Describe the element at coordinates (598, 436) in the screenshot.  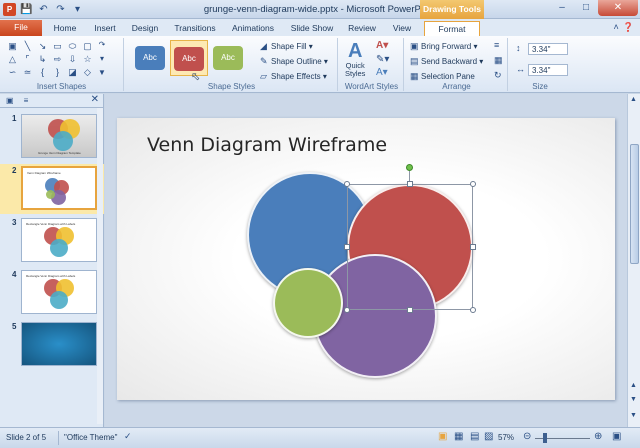
I see `zoom-in-icon: ⊕` at that location.